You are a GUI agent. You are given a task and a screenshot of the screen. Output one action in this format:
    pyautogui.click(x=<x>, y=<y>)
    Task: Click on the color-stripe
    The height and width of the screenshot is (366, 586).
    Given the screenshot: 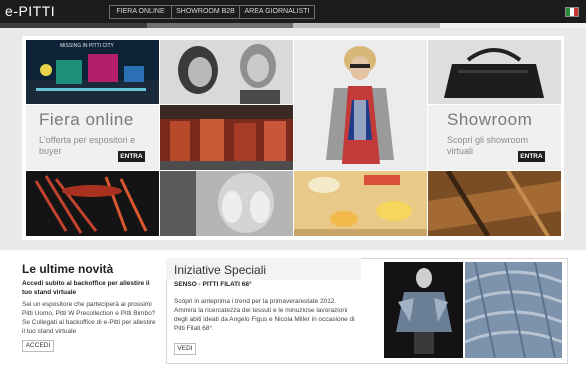 What is the action you would take?
    pyautogui.click(x=293, y=25)
    